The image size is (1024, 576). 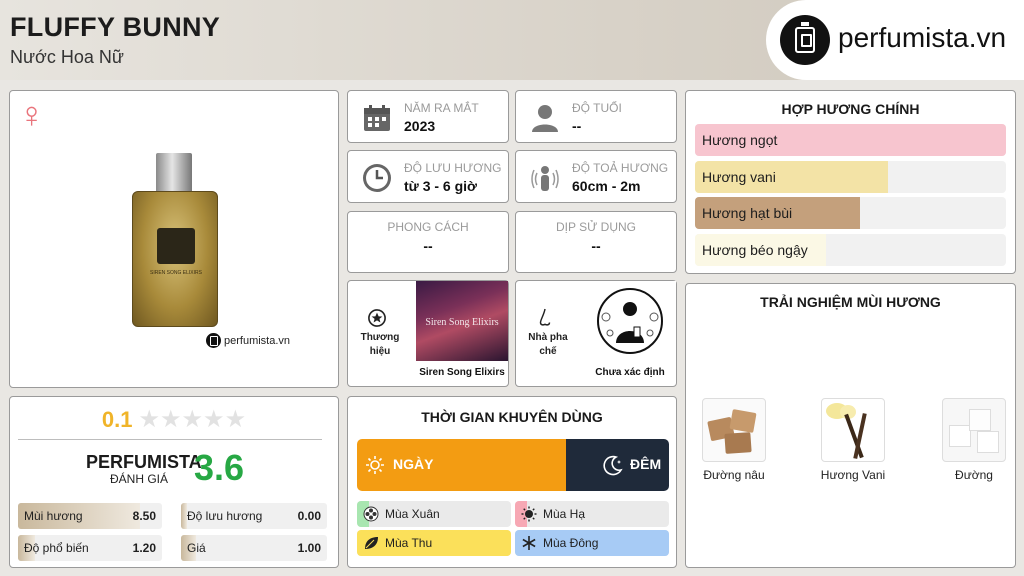 I want to click on rating-metric: Mùi hương 8.50, so click(x=90, y=516).